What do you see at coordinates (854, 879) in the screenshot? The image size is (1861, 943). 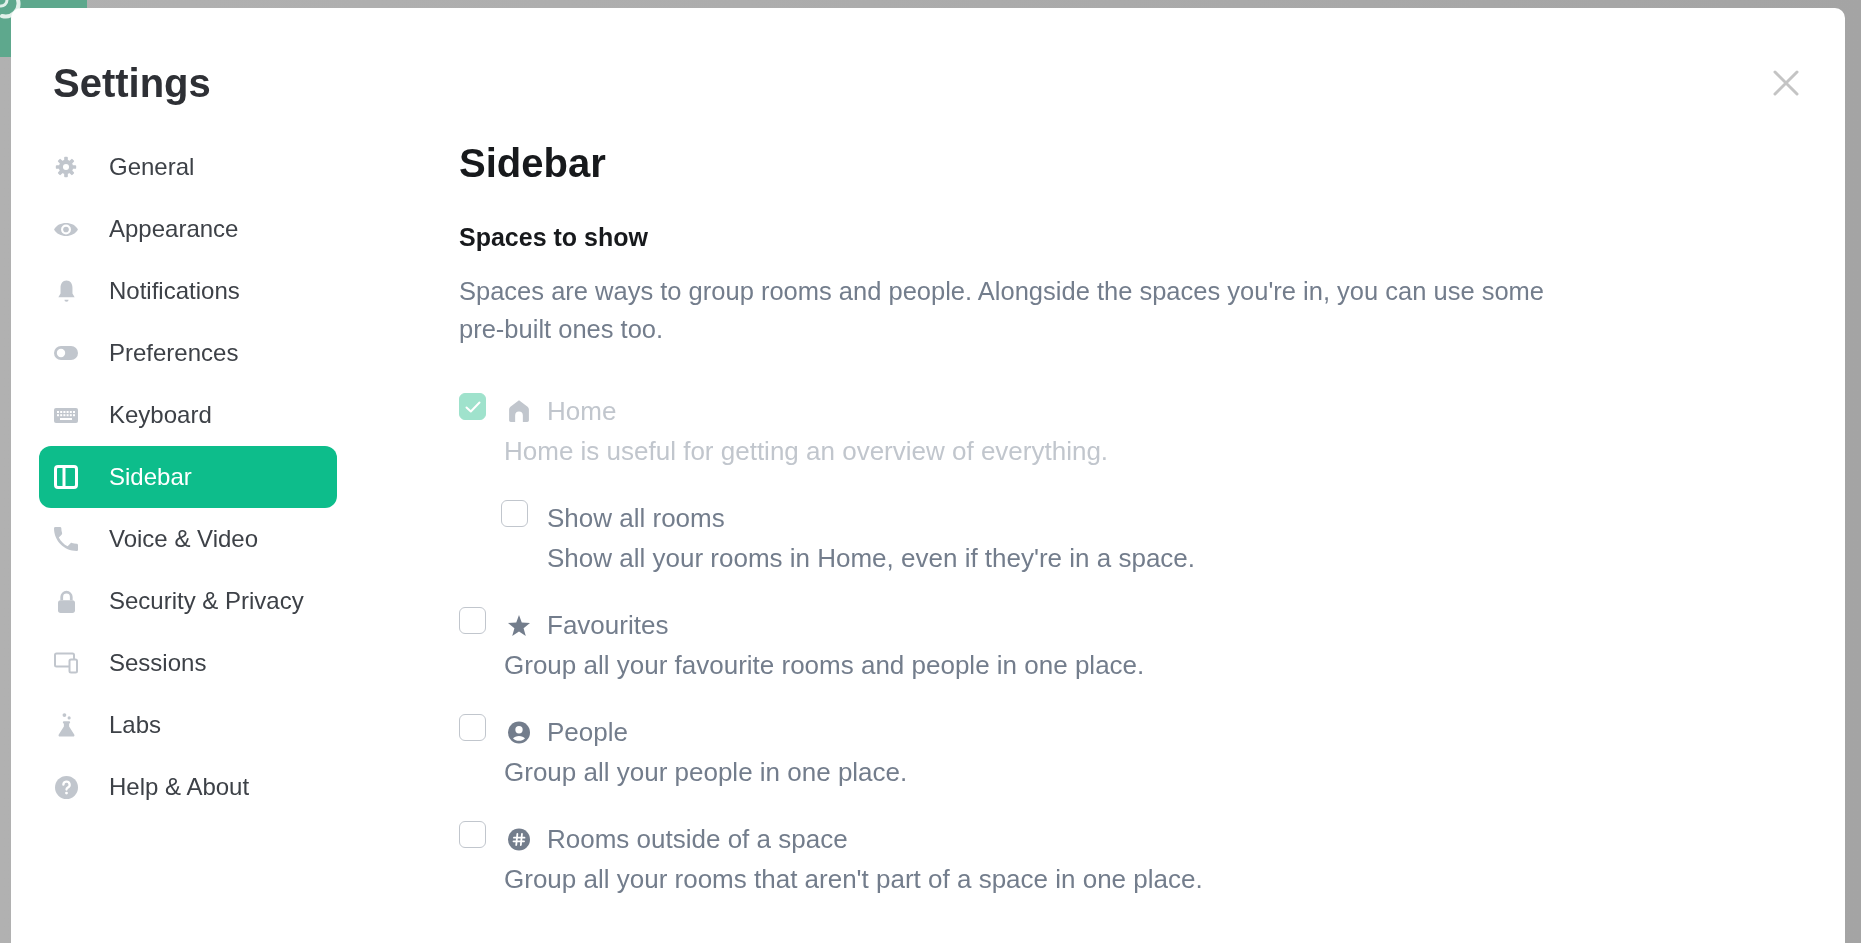 I see `option-description: Group all your rooms that aren't part of a space in one place.` at bounding box center [854, 879].